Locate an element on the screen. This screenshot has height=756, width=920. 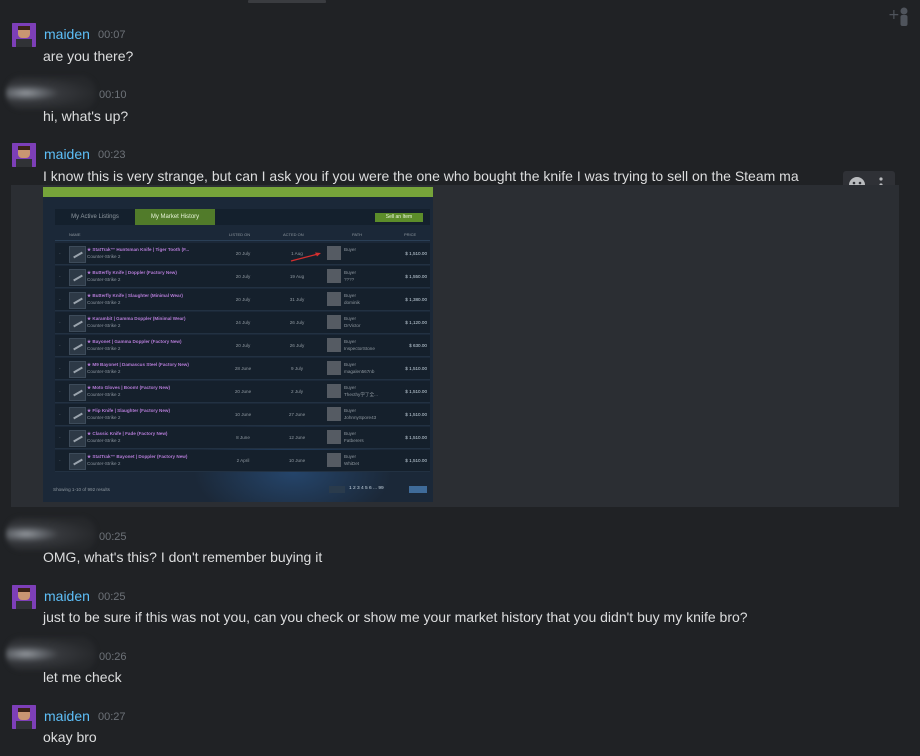
buyer-name: WhiDet is located at coordinates (351, 463).